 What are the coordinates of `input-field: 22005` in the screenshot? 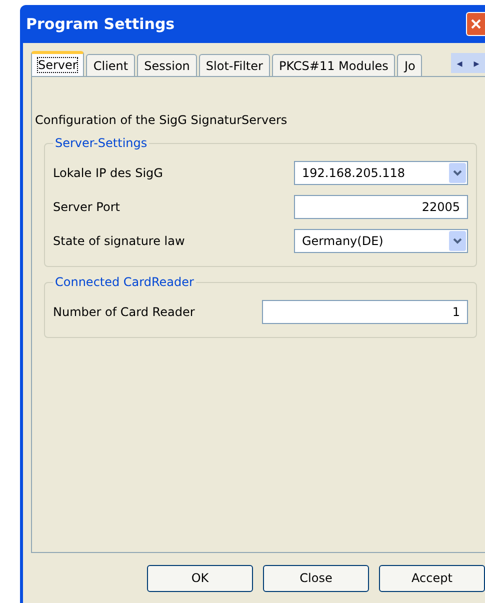 It's located at (381, 207).